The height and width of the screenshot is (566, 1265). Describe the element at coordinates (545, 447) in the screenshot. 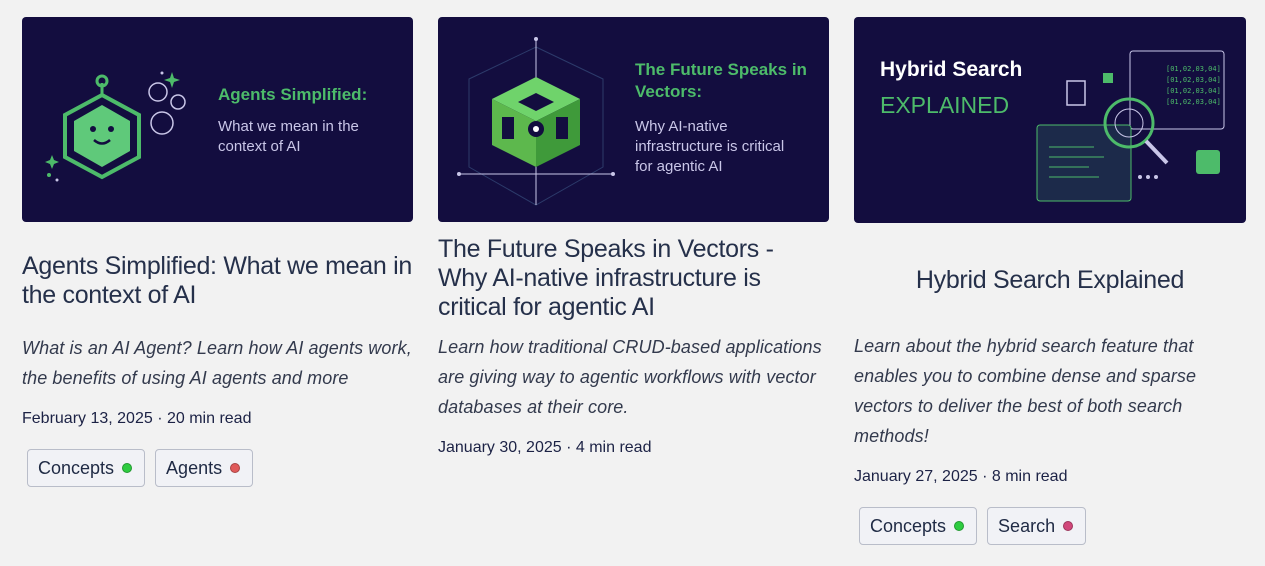

I see `card-meta: January 30, 2025 · 4 min read` at that location.